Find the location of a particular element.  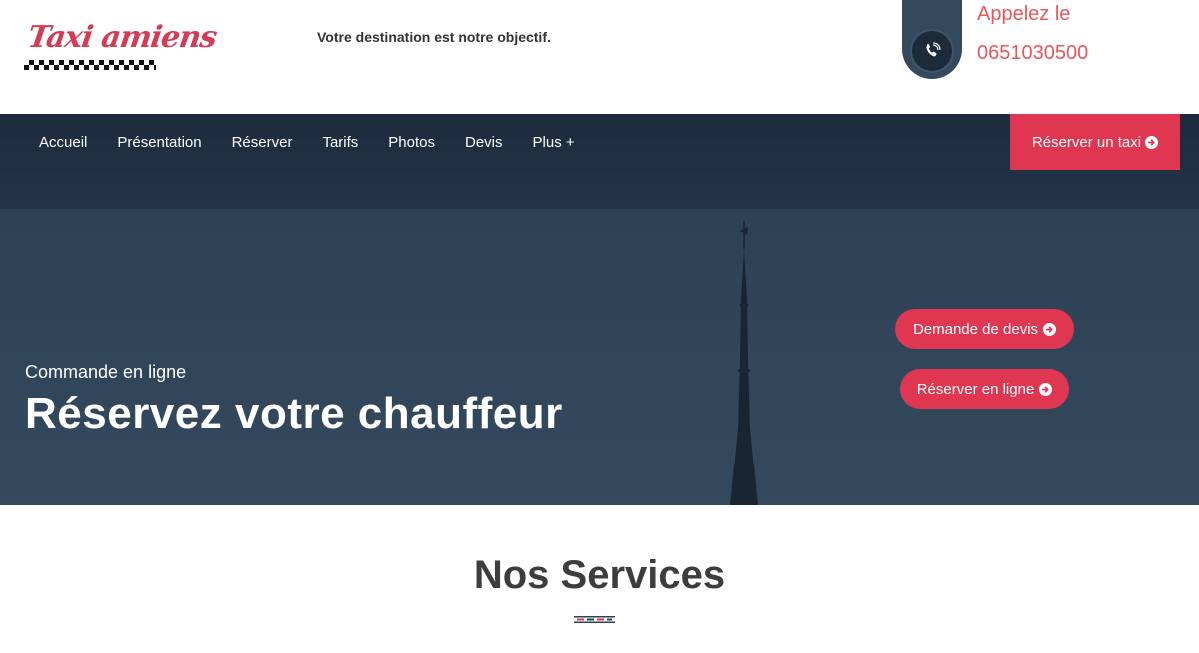

quote-request-label: Demande de devis is located at coordinates (975, 329).